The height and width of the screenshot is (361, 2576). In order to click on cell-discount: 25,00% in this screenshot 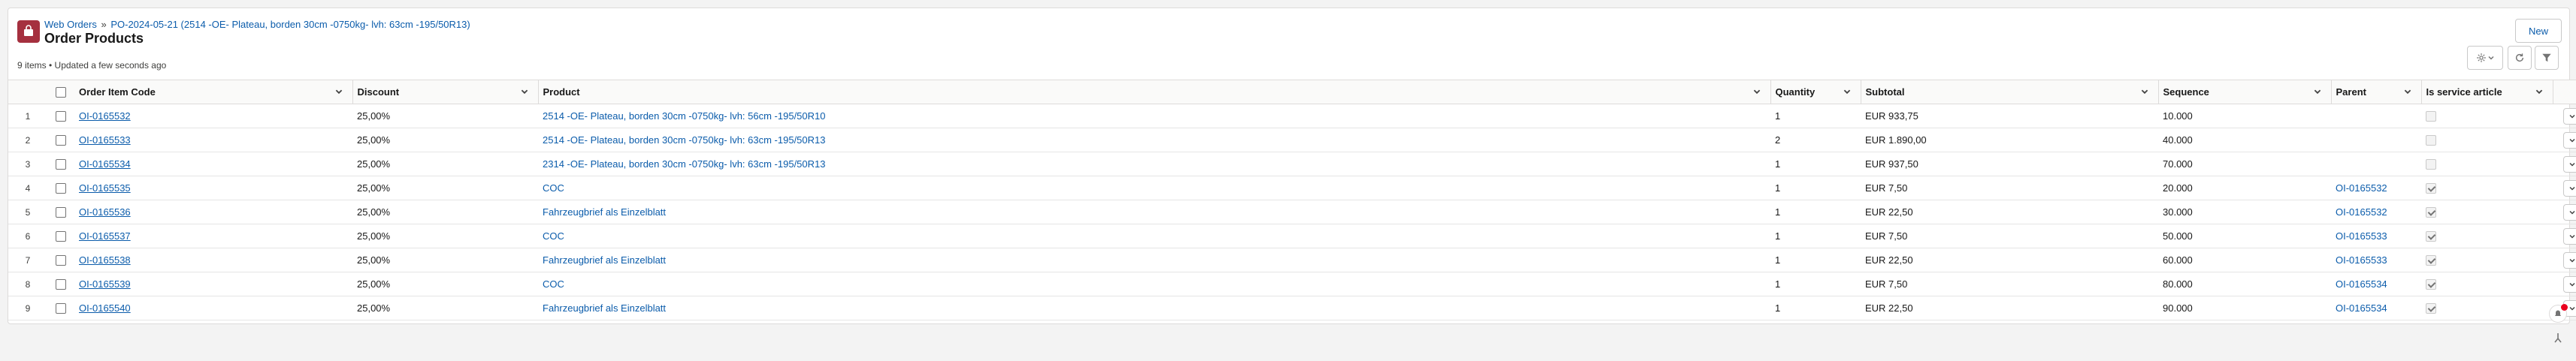, I will do `click(445, 260)`.